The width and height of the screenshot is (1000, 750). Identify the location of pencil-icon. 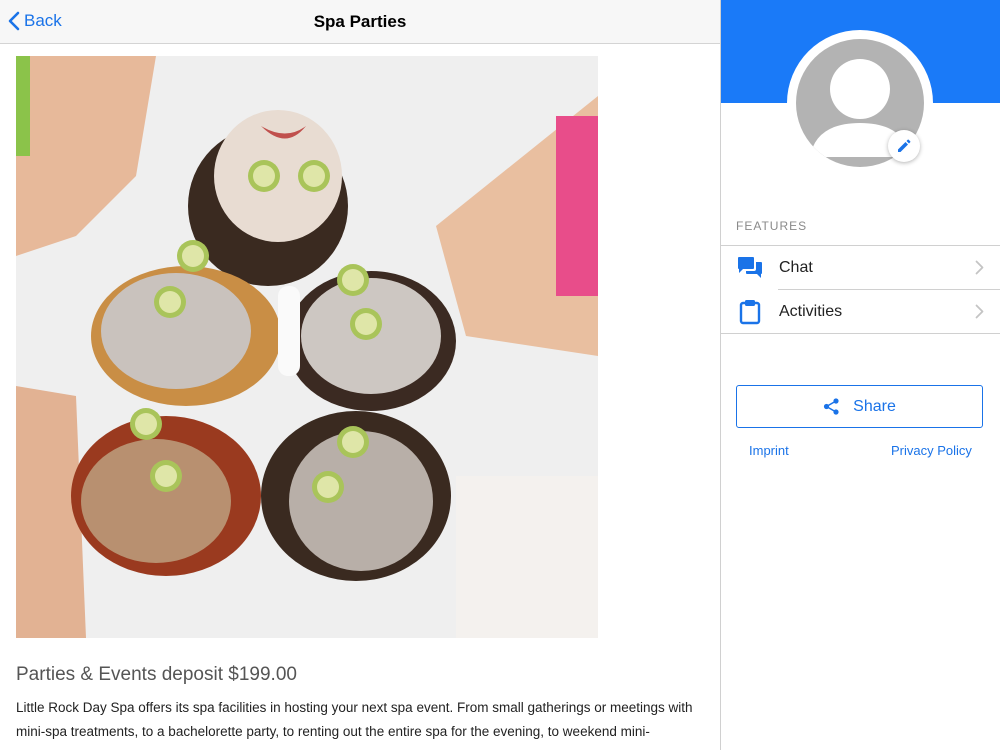
(904, 145).